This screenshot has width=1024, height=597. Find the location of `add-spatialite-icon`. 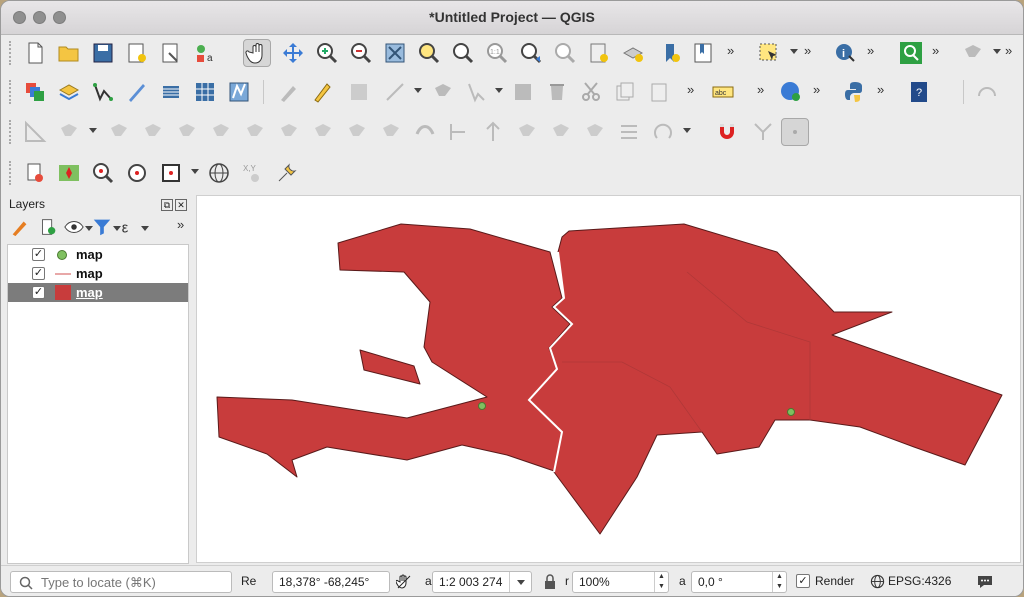

add-spatialite-icon is located at coordinates (171, 92).